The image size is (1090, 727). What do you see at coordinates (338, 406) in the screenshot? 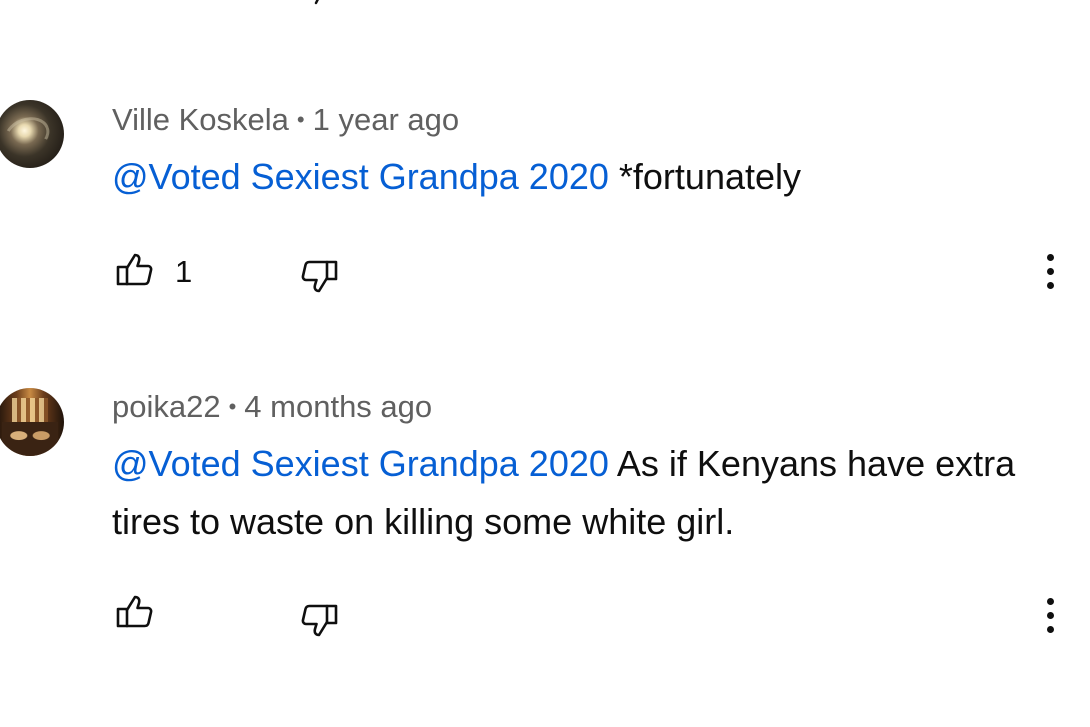
I see `comment-time: 4 months ago` at bounding box center [338, 406].